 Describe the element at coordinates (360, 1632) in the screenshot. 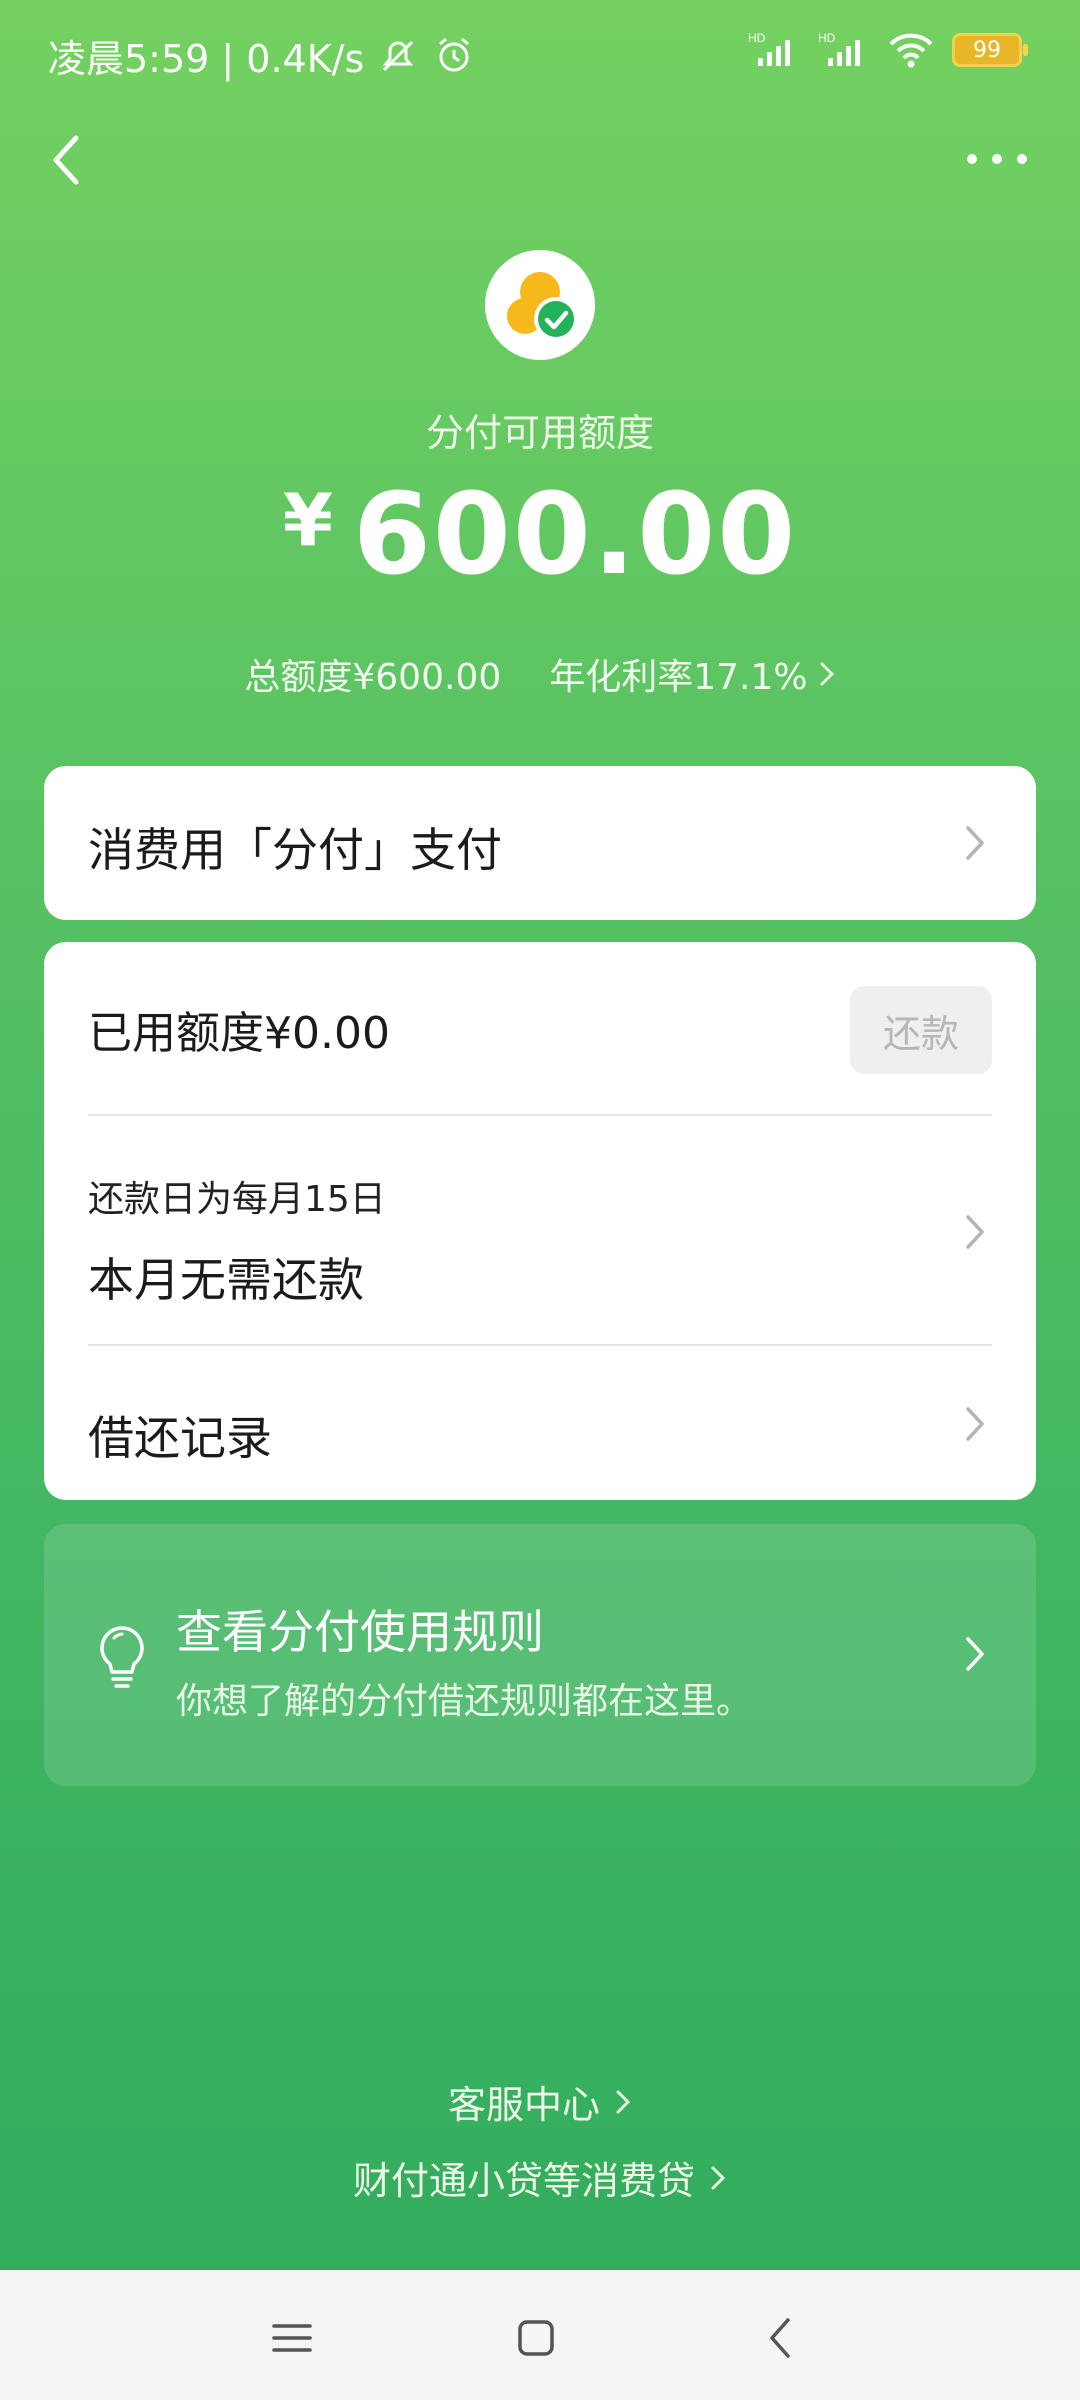

I see `rules-title: 查看分付使用规则` at that location.